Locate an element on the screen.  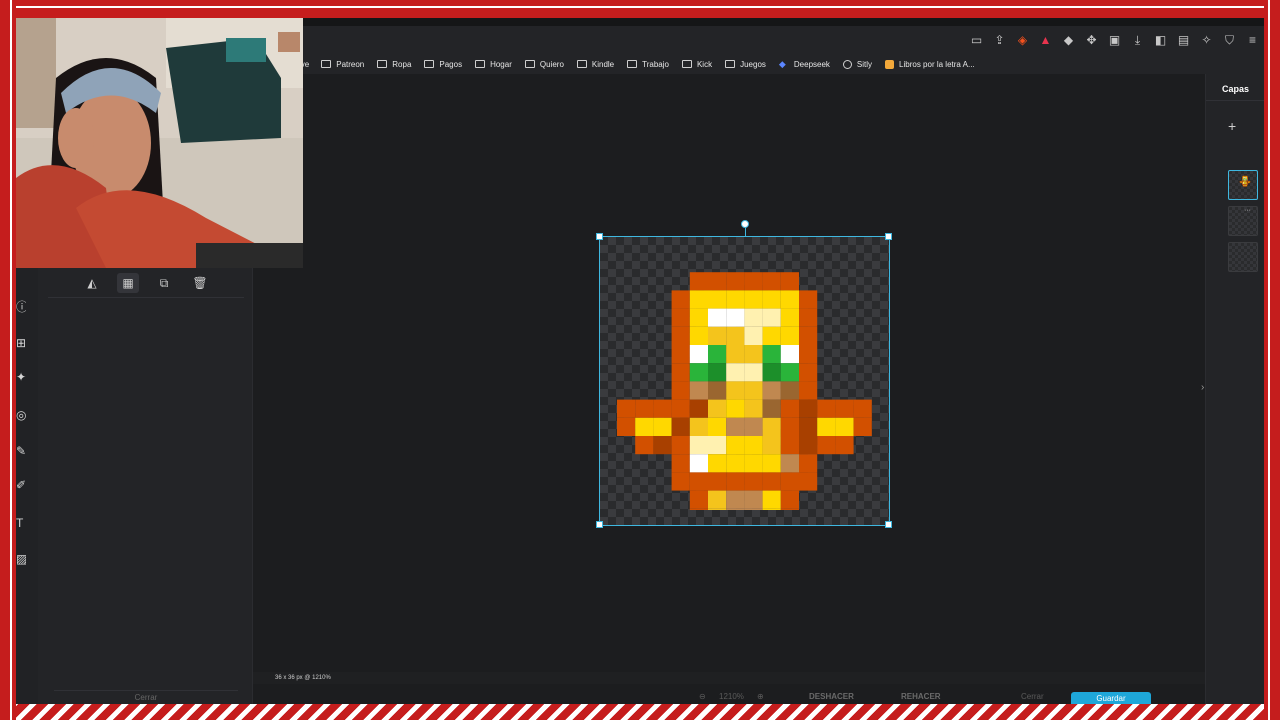
chevron-right-icon: › is located at coordinates (1202, 387).